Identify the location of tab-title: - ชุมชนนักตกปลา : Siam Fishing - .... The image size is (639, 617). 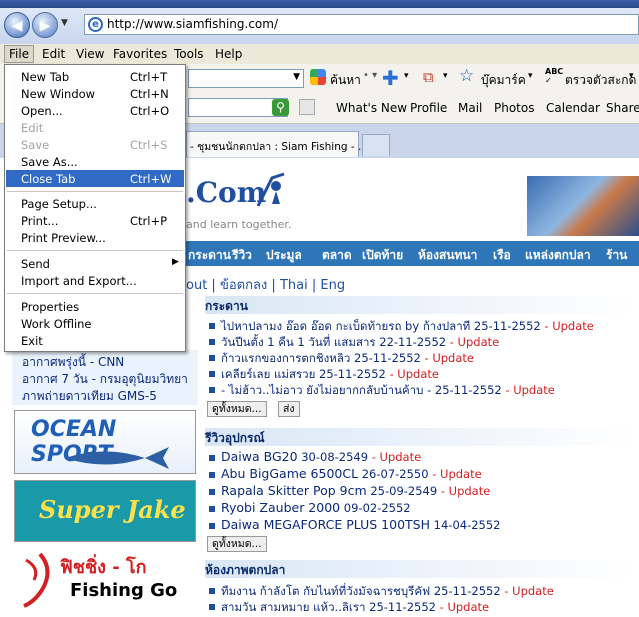
(279, 147).